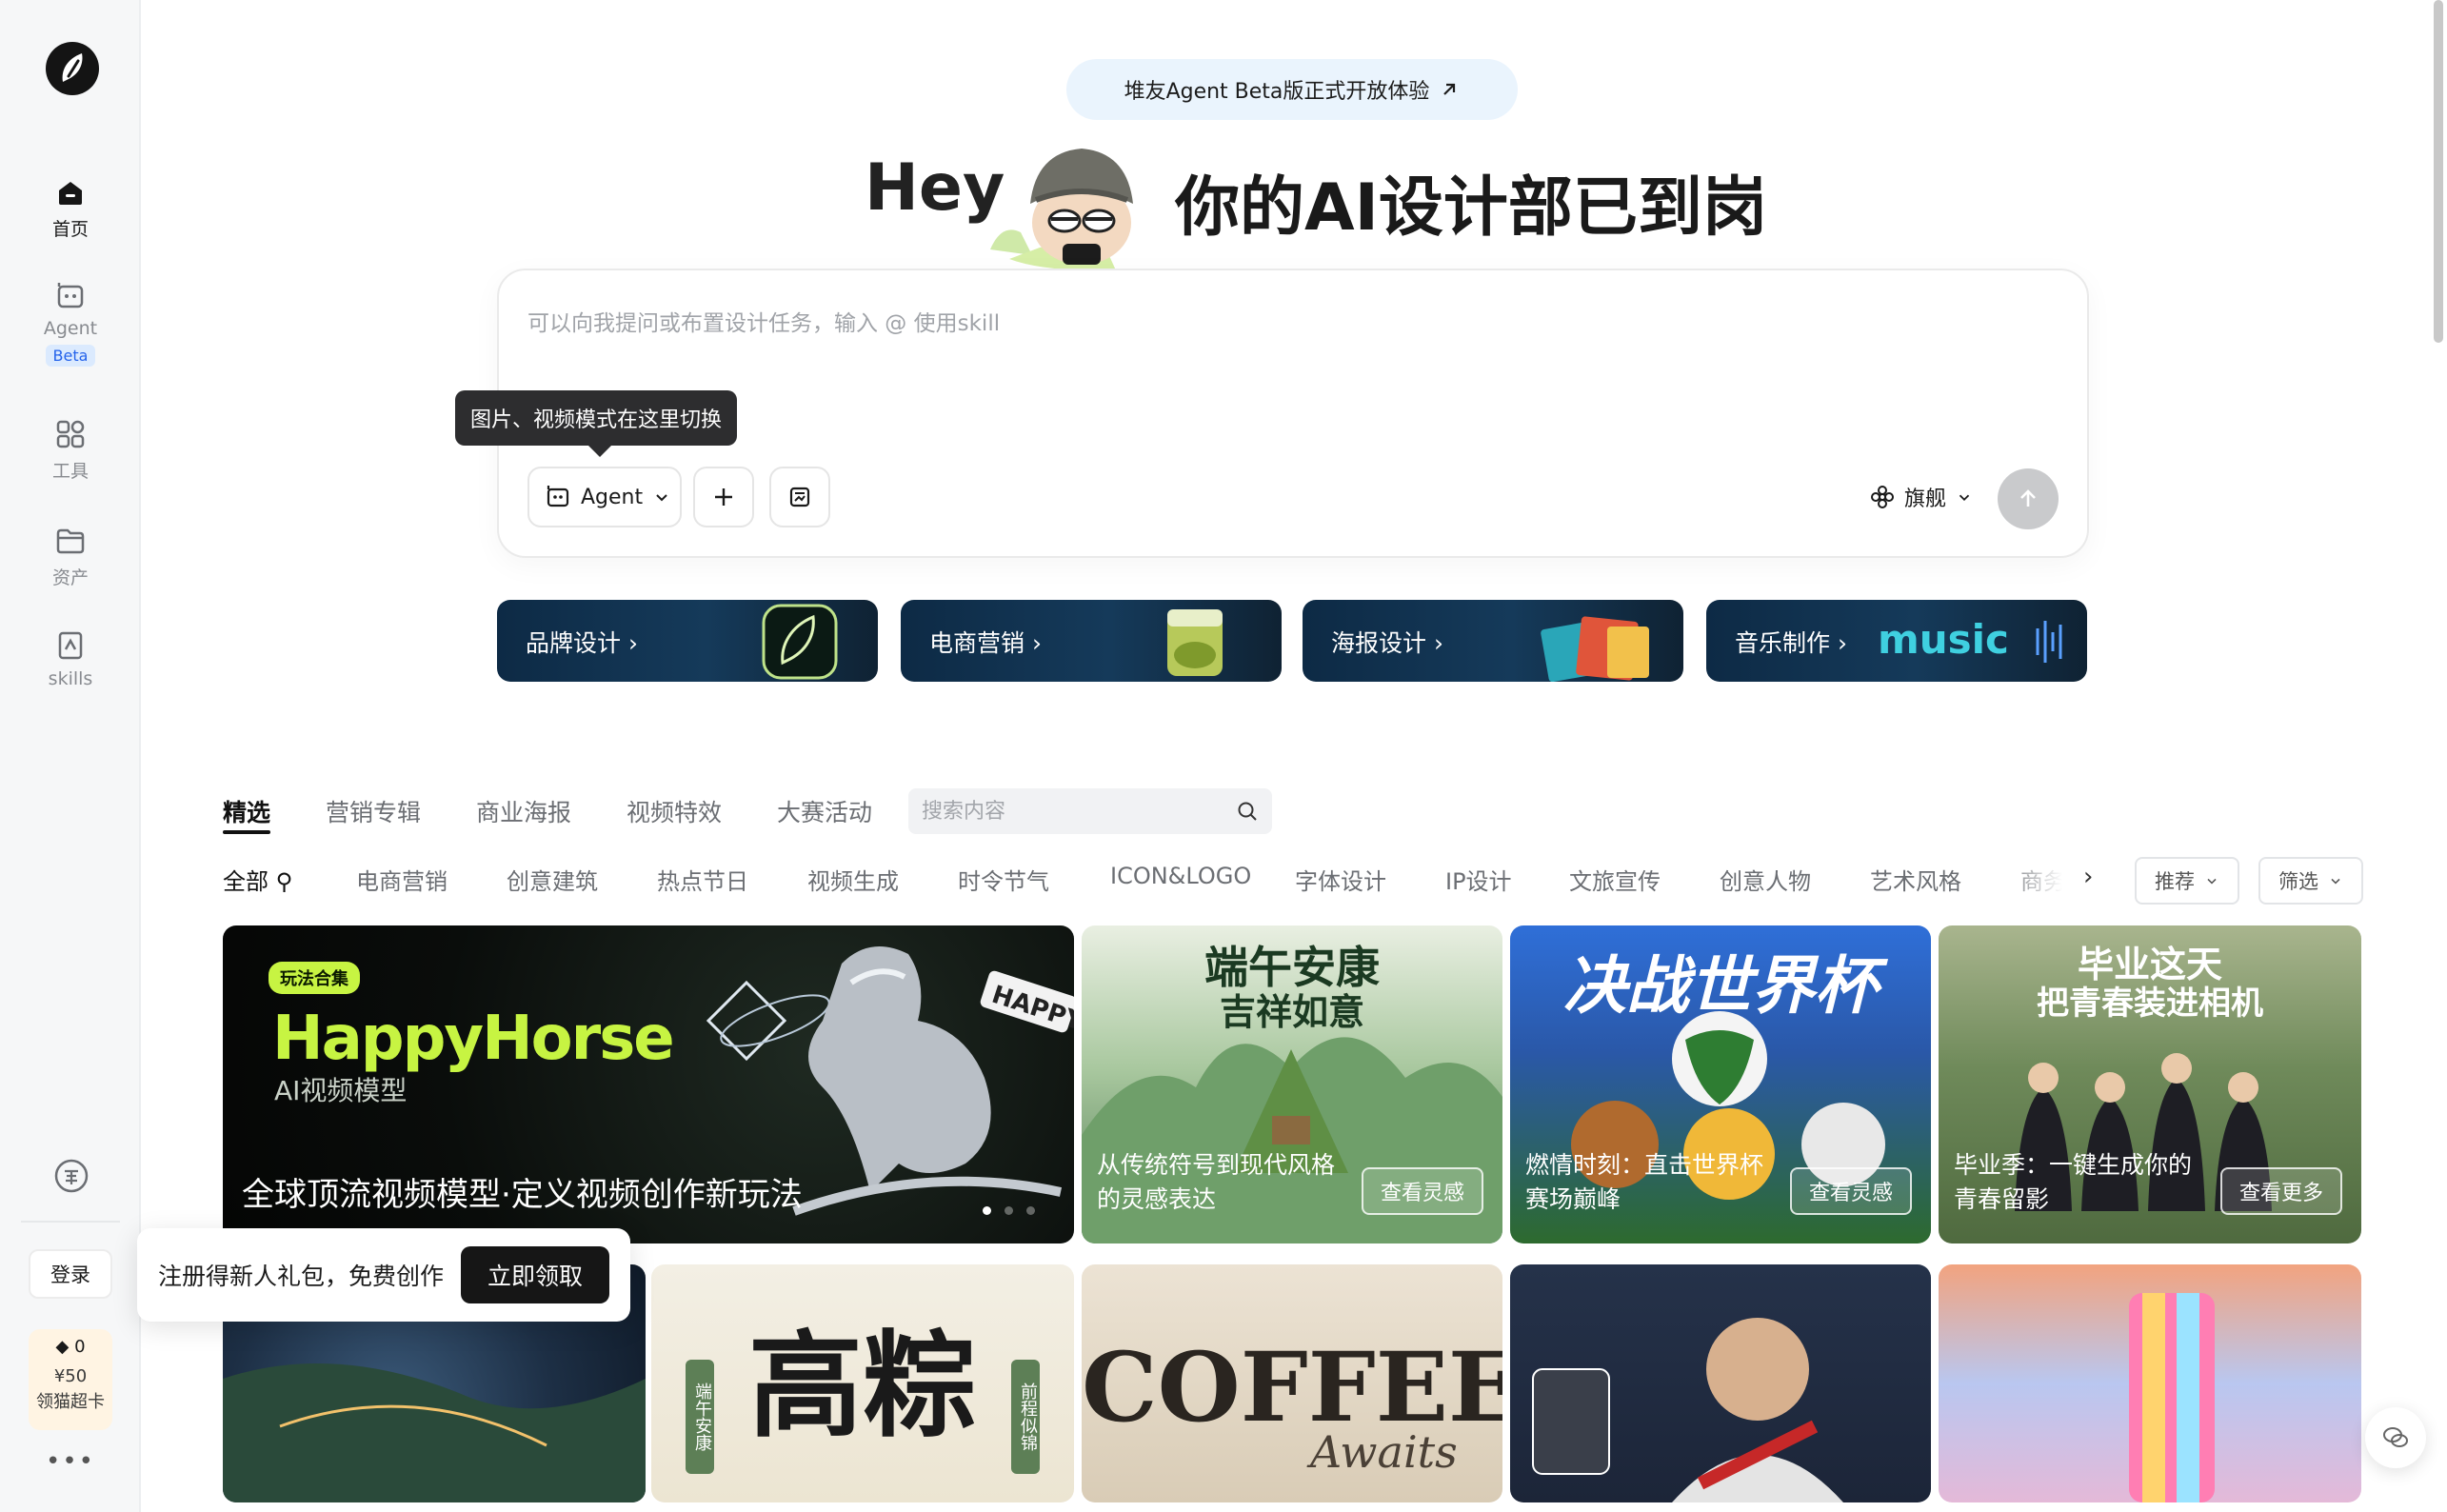  Describe the element at coordinates (1292, 89) in the screenshot. I see `agent-beta-banner: 堆友Agent Beta版正式开放体验` at that location.